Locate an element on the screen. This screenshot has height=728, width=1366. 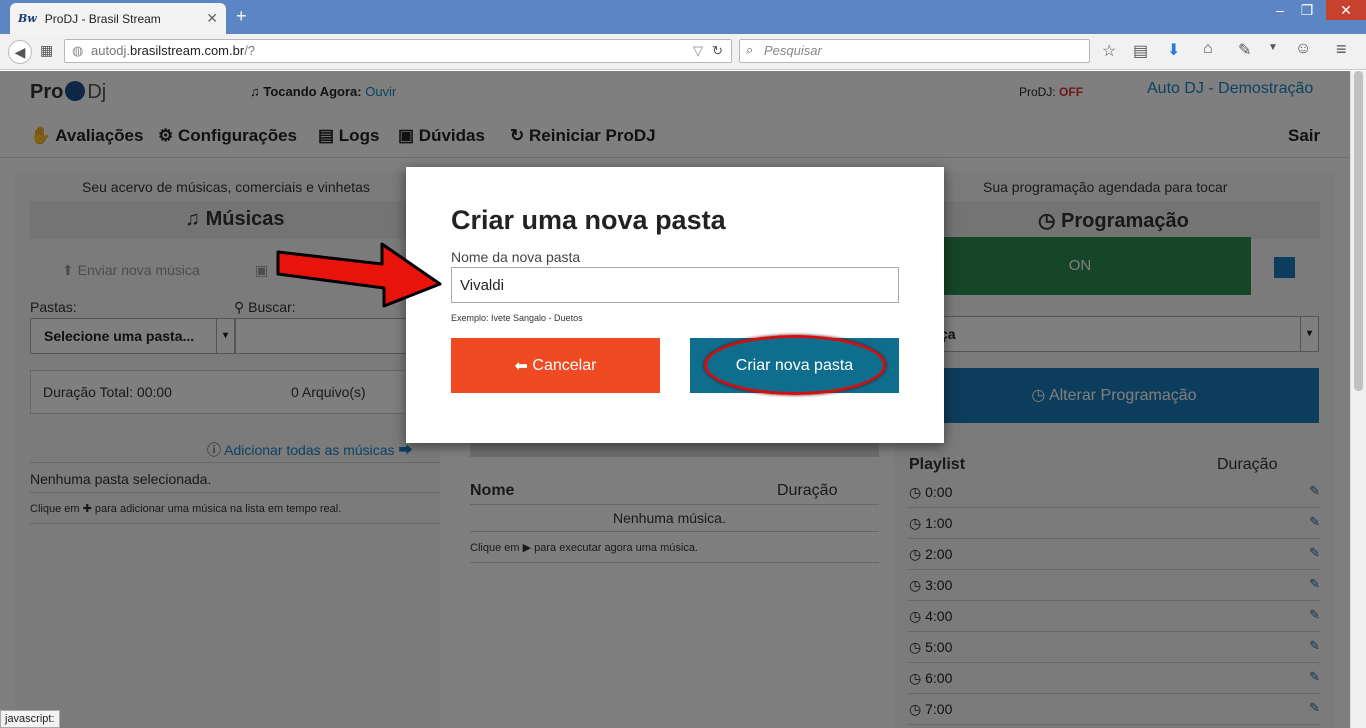
back-icon: ◀ is located at coordinates (20, 52).